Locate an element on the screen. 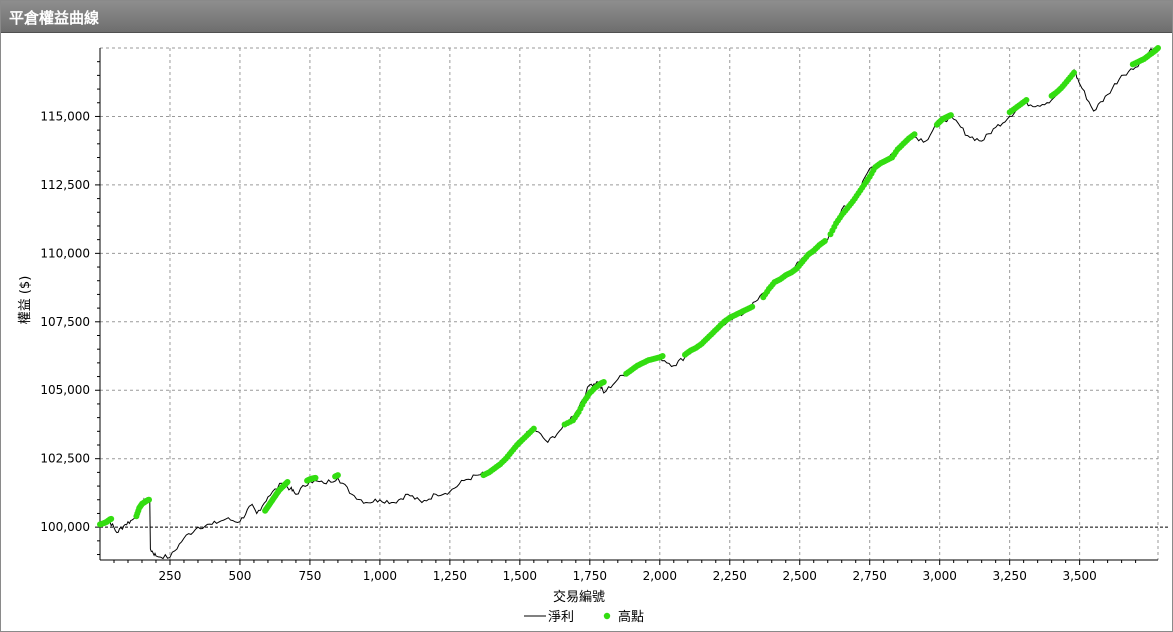 The image size is (1173, 632). x-tick-label: 1,500 is located at coordinates (520, 576).